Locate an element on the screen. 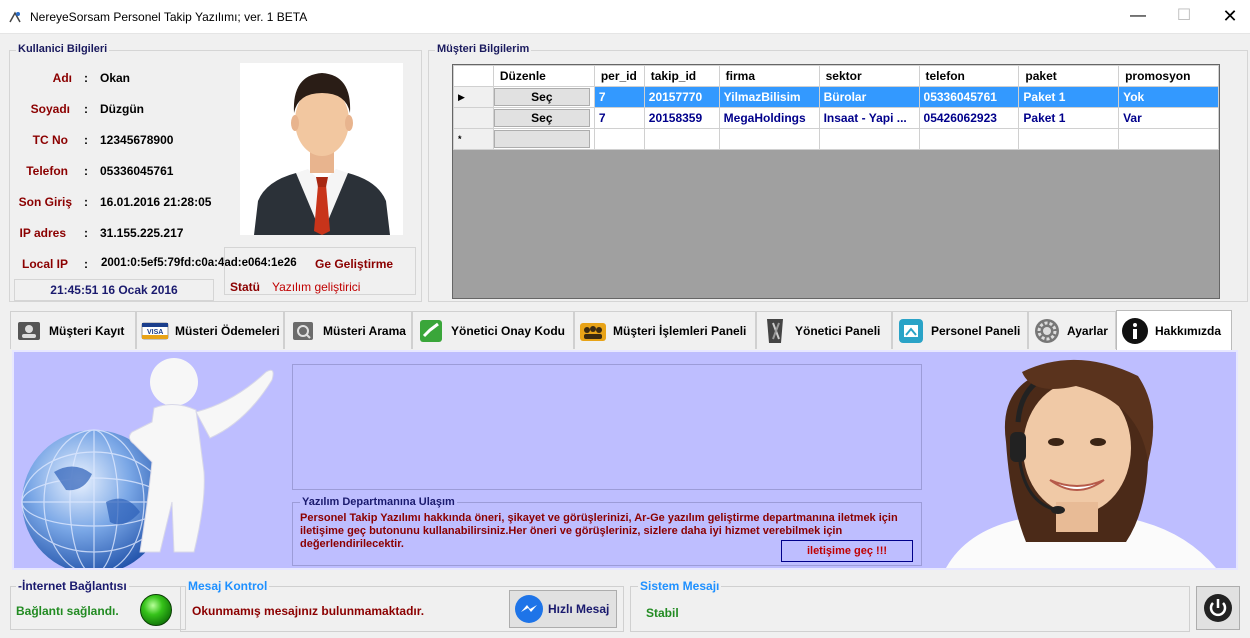  column-header: promosyon is located at coordinates (1168, 76).